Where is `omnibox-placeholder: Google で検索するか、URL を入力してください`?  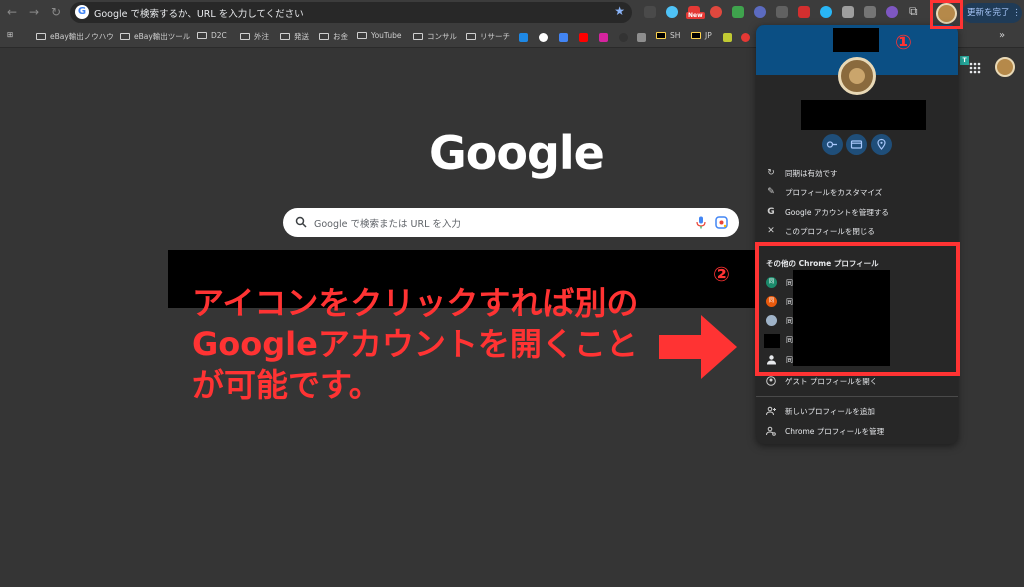
omnibox-placeholder: Google で検索するか、URL を入力してください is located at coordinates (199, 14).